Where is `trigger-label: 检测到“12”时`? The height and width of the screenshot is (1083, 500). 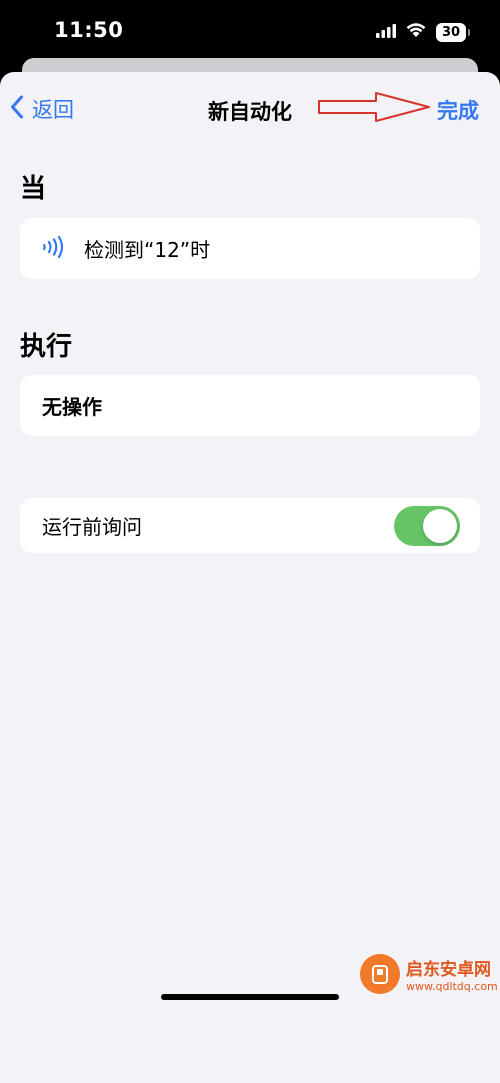
trigger-label: 检测到“12”时 is located at coordinates (147, 250).